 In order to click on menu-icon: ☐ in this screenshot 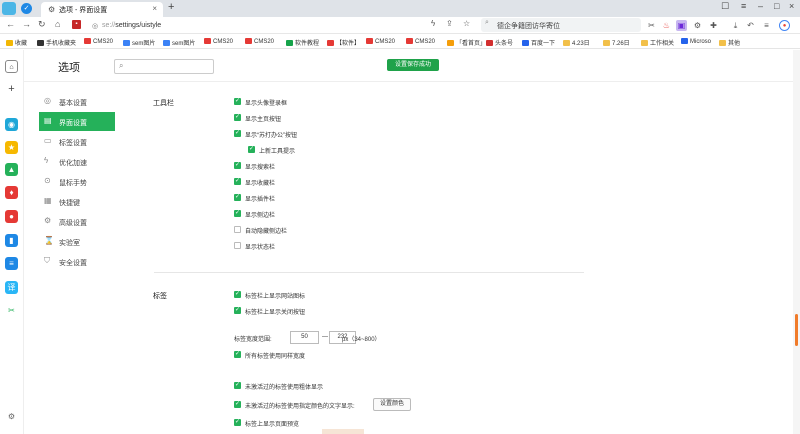, I will do `click(725, 6)`.